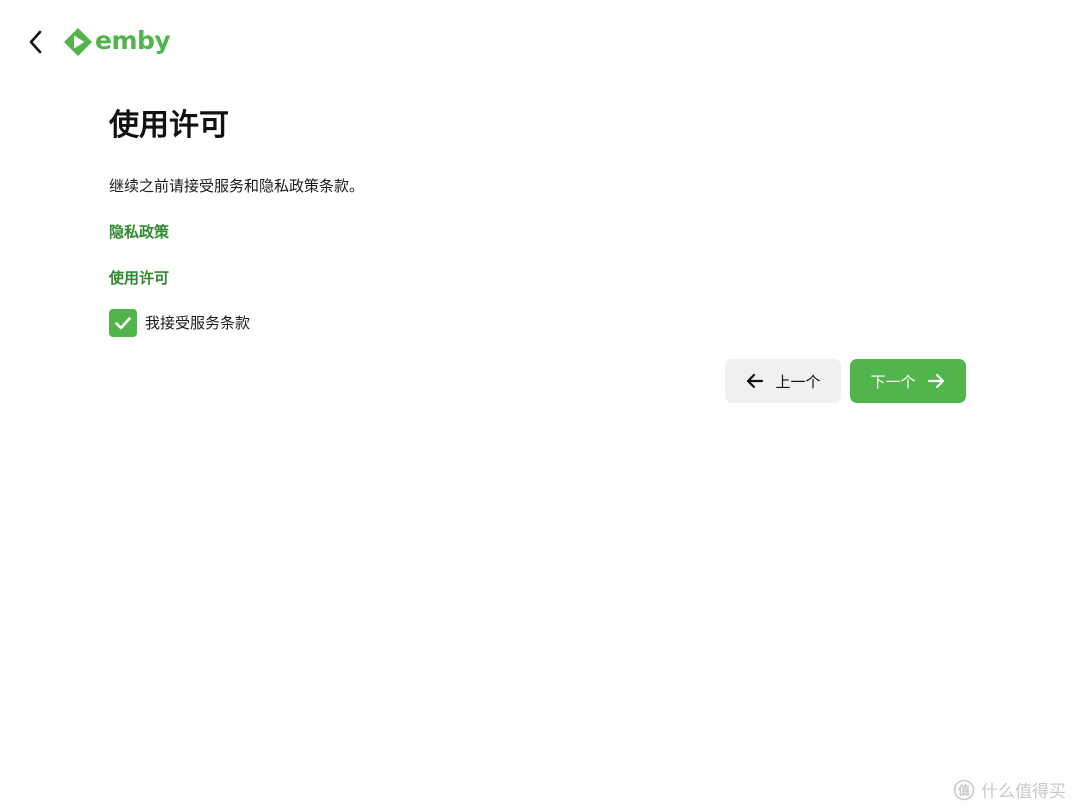 This screenshot has width=1080, height=810. I want to click on chevron-left-icon, so click(35, 42).